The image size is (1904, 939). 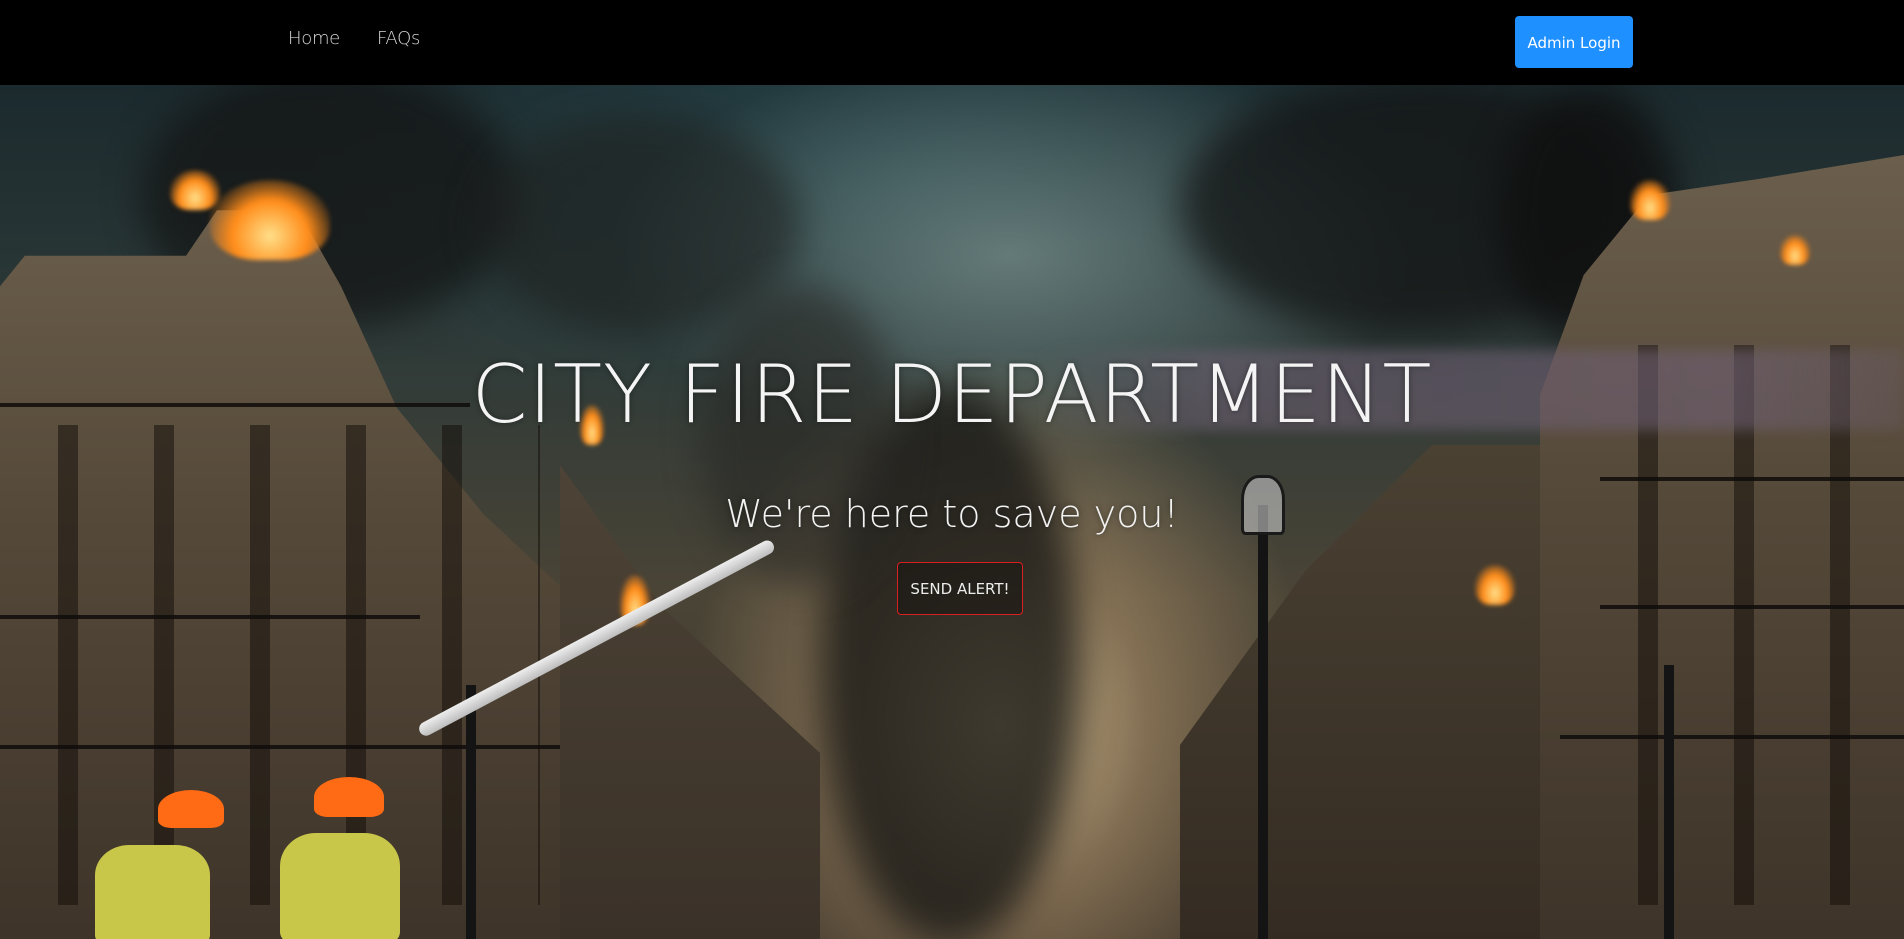 What do you see at coordinates (952, 42) in the screenshot?
I see `top-navbar: Home FAQs Admin Login` at bounding box center [952, 42].